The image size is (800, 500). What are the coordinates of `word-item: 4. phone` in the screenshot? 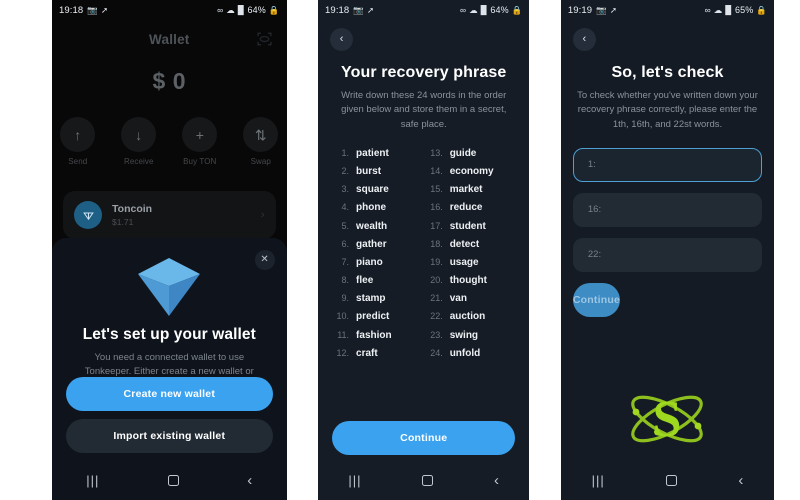 It's located at (377, 211).